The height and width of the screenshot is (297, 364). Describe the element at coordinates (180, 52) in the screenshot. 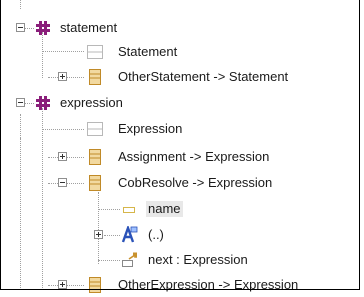

I see `tree-item-statement-class: Statement` at that location.